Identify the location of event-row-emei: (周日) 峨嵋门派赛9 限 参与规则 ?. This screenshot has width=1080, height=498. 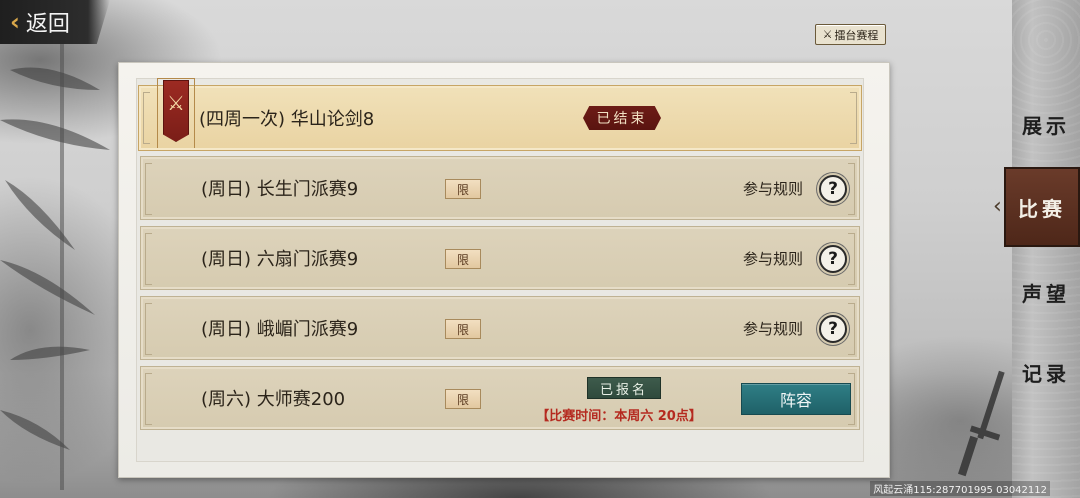
(500, 328).